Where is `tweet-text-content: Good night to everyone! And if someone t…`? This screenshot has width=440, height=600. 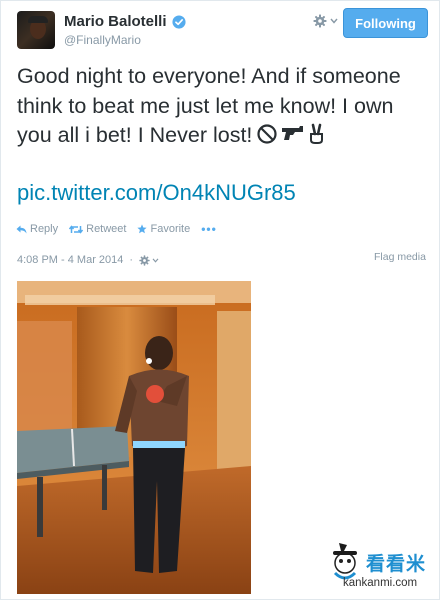
tweet-text-content: Good night to everyone! And if someone t… is located at coordinates (209, 105).